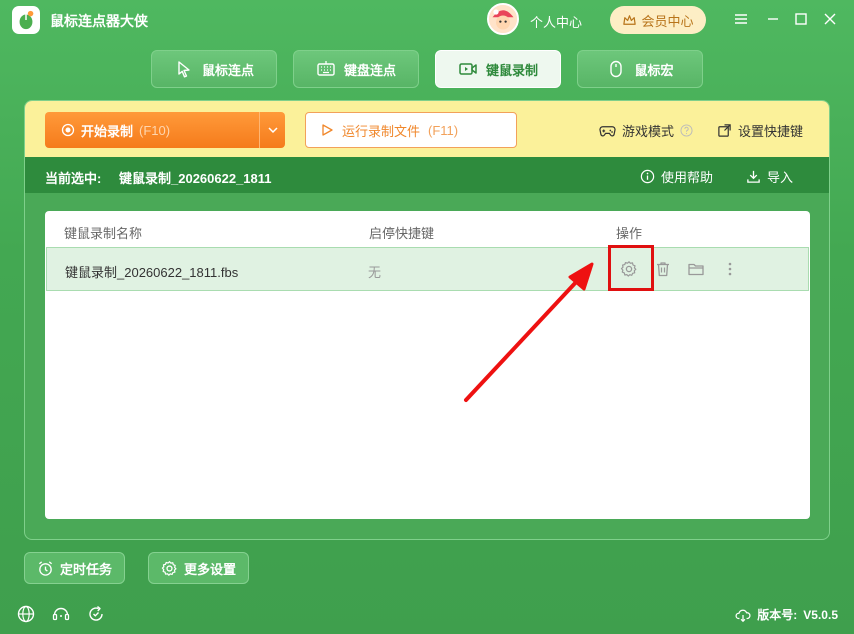 The width and height of the screenshot is (854, 634). Describe the element at coordinates (631, 268) in the screenshot. I see `highlight-box` at that location.